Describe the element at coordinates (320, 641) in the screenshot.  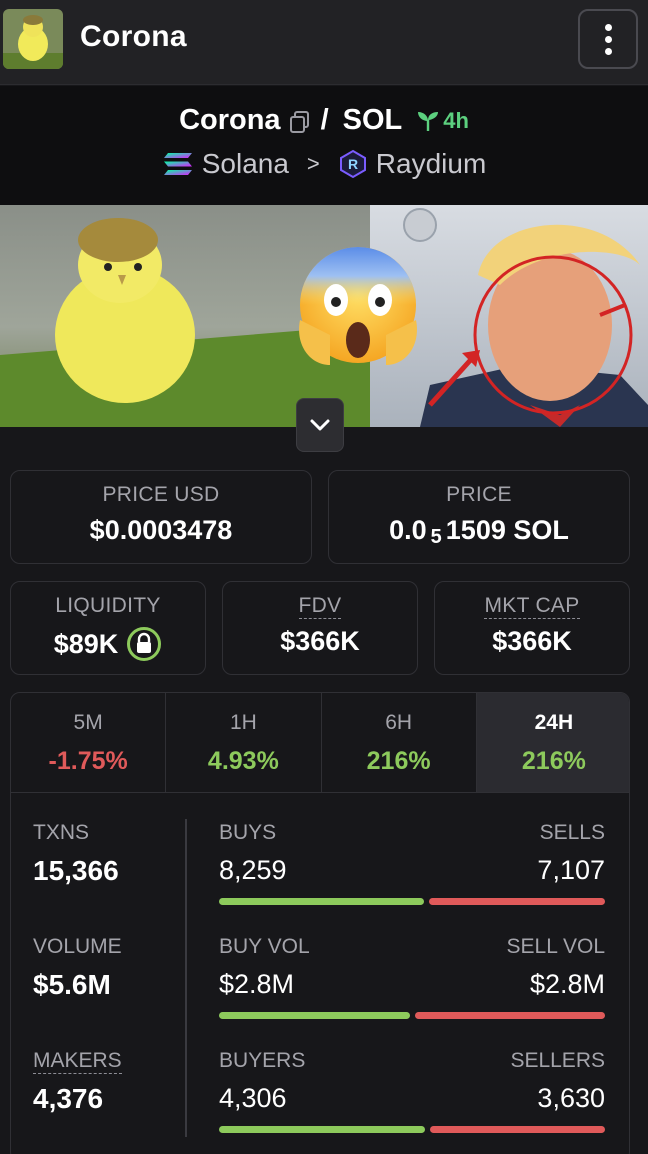
I see `fdv-value: $366K` at that location.